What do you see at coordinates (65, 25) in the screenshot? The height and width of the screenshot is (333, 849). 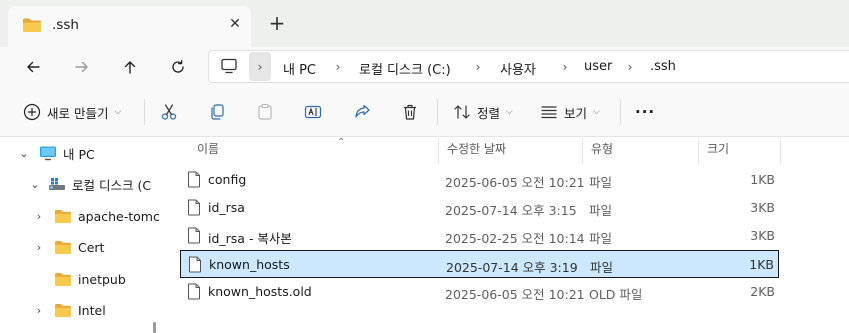 I see `tab-title: .ssh` at bounding box center [65, 25].